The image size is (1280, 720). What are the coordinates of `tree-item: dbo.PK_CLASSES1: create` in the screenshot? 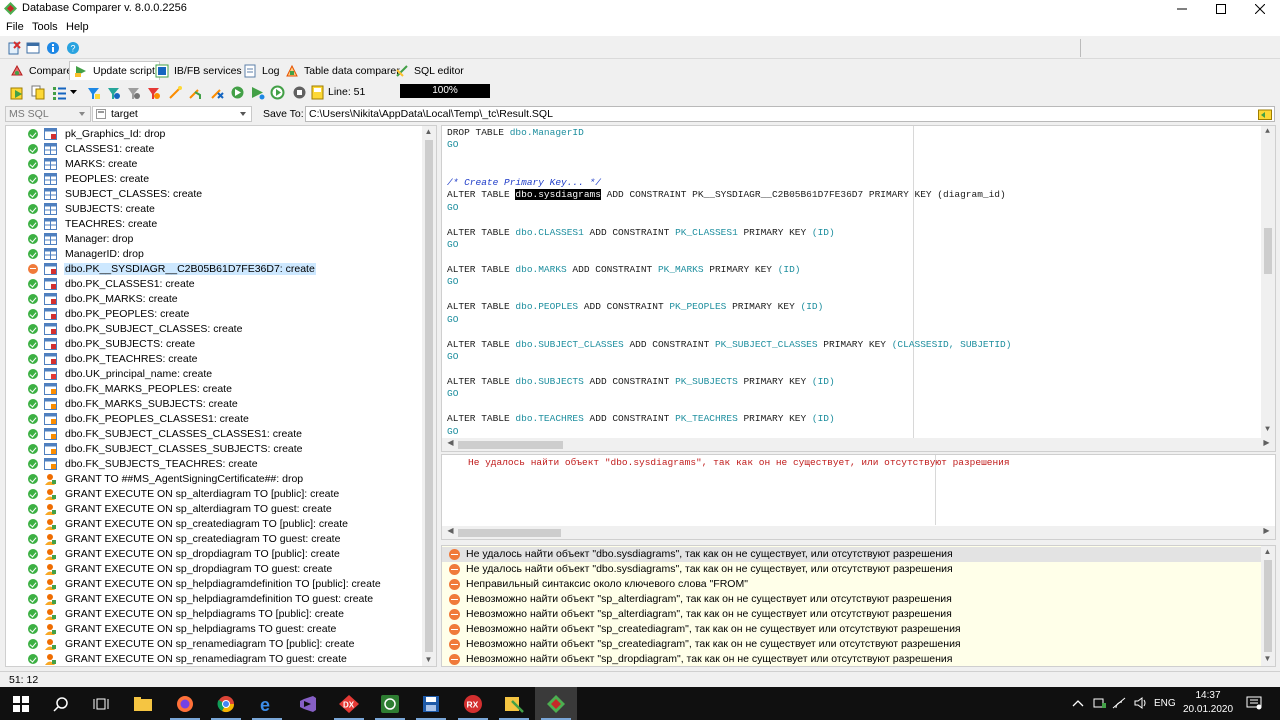 It's located at (216, 284).